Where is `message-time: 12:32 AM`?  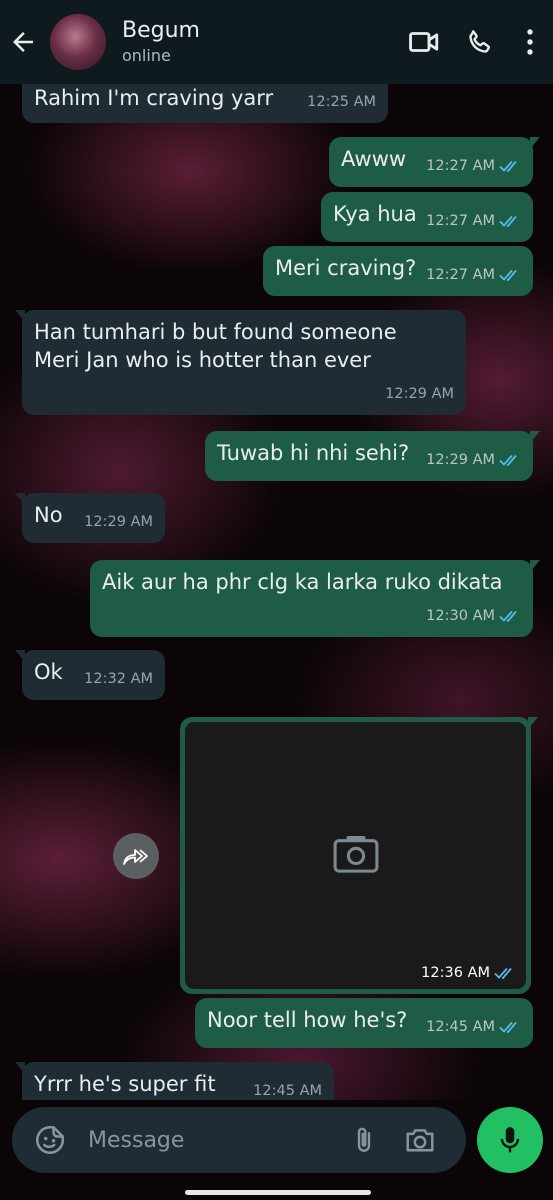 message-time: 12:32 AM is located at coordinates (118, 679).